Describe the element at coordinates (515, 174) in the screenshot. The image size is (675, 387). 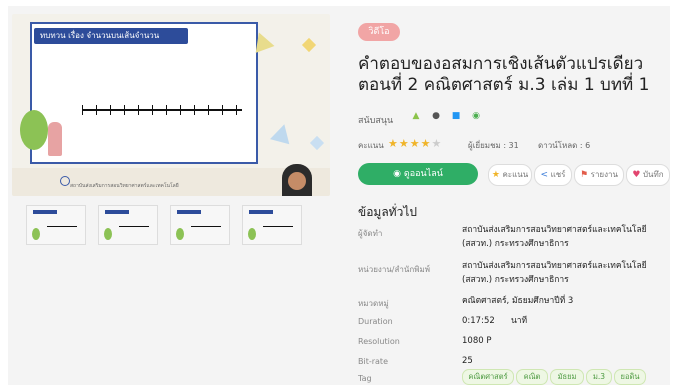
I see `rate-label: คะแนน` at that location.